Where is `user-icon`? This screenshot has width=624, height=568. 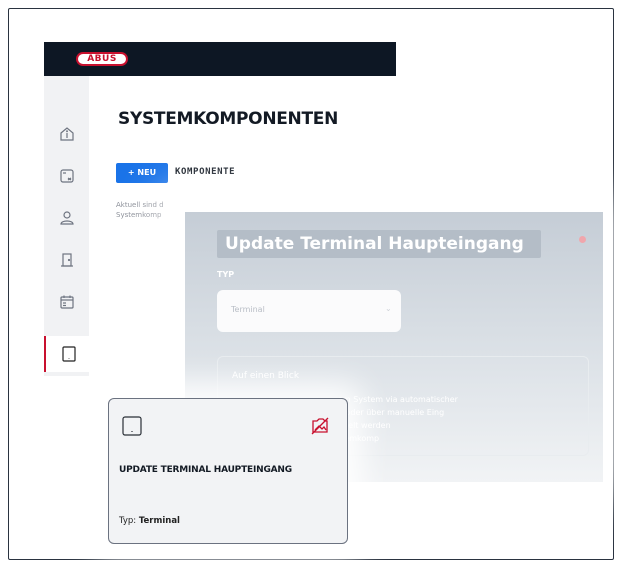 user-icon is located at coordinates (66, 218).